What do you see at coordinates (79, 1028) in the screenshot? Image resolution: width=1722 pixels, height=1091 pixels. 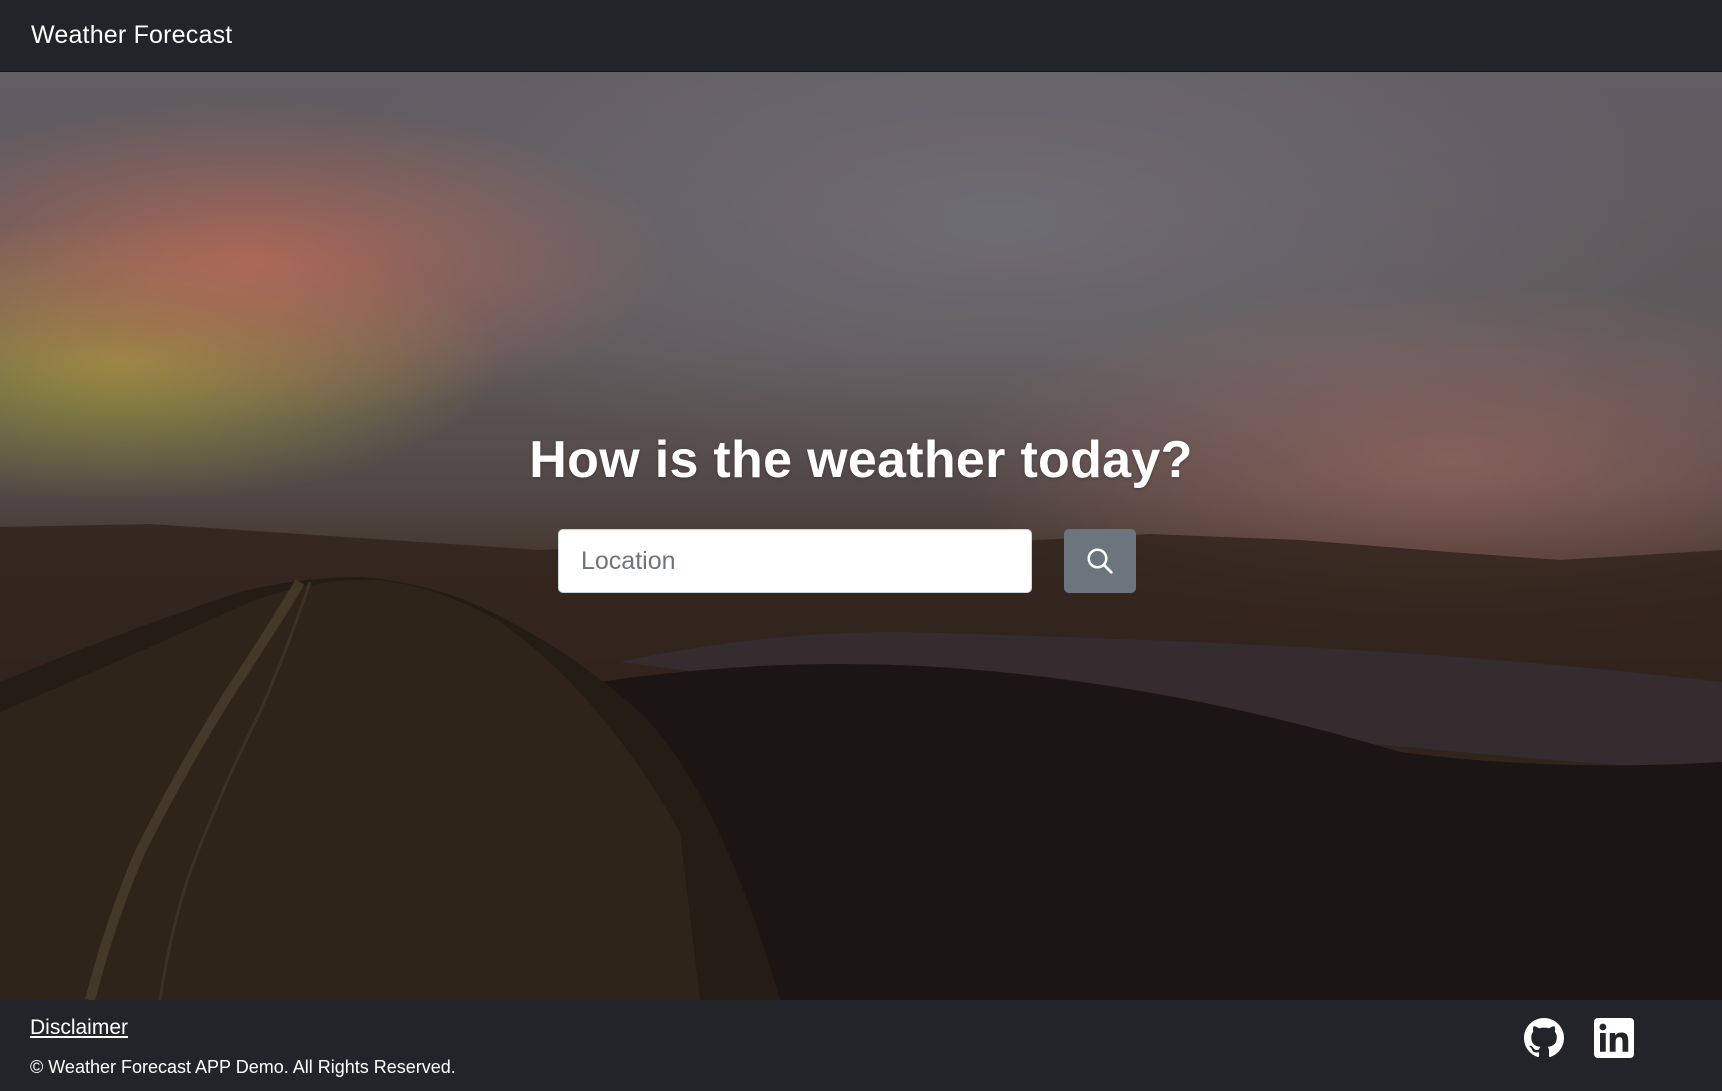 I see `disclaimer-link: Disclaimer` at bounding box center [79, 1028].